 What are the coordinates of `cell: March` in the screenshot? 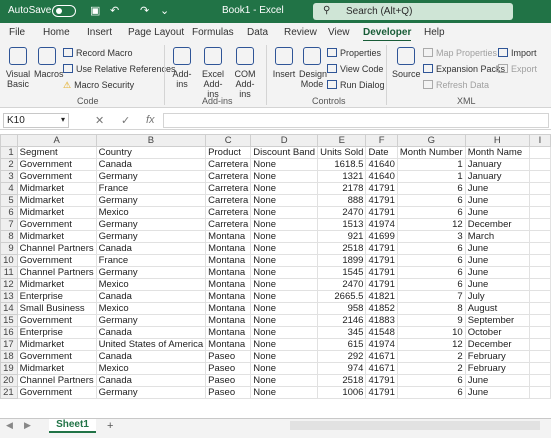 It's located at (497, 236).